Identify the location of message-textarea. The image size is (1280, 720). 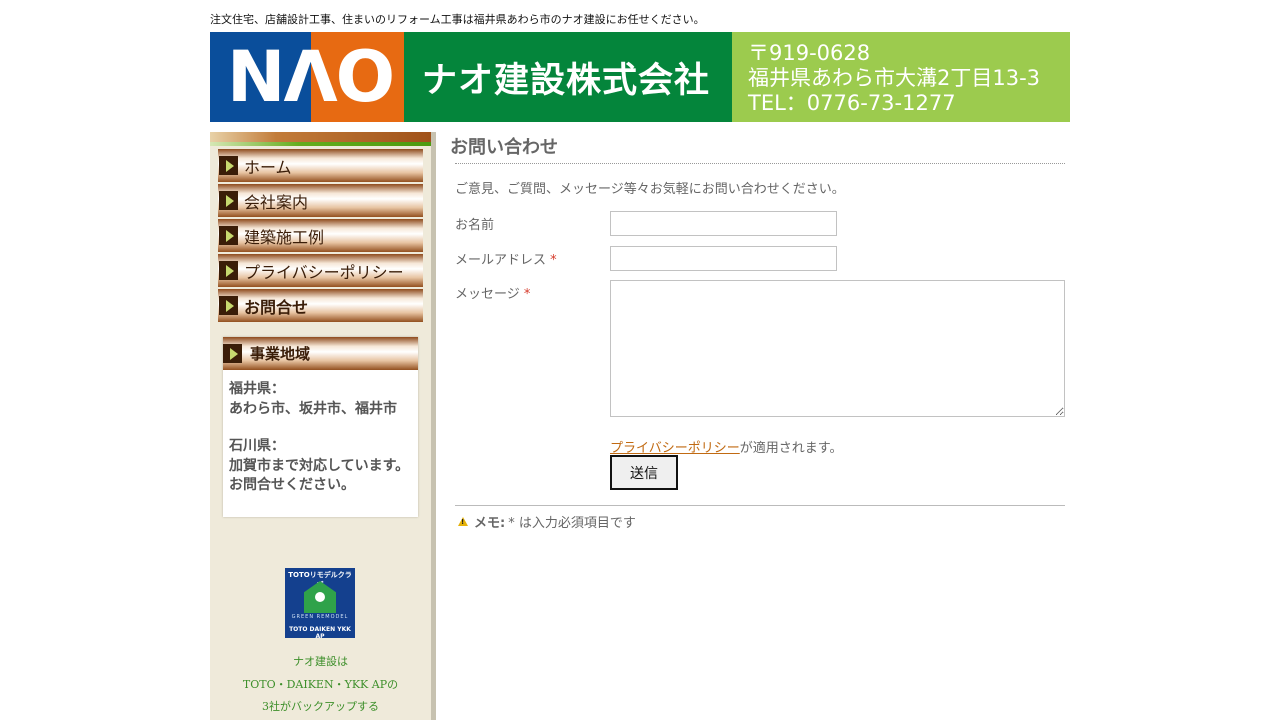
(837, 348).